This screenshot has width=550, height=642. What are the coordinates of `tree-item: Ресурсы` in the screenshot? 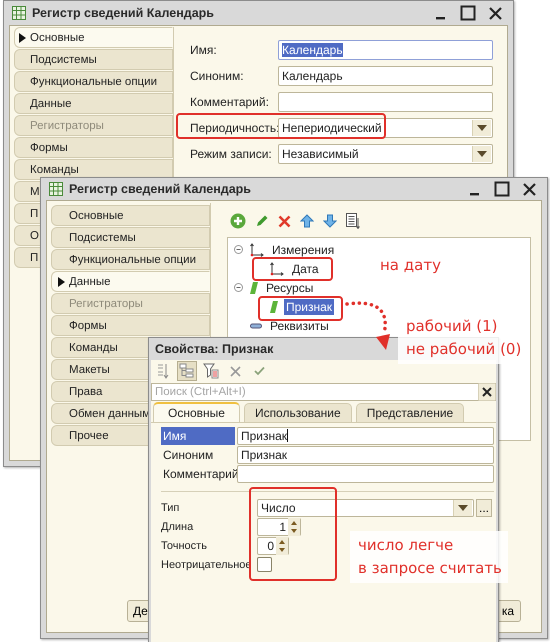 It's located at (290, 288).